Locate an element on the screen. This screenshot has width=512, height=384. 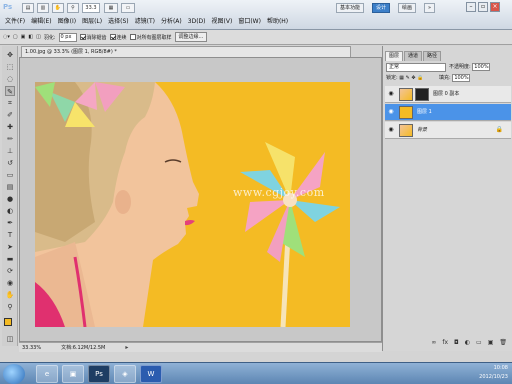
workspace-more-icon: » is located at coordinates (430, 8).